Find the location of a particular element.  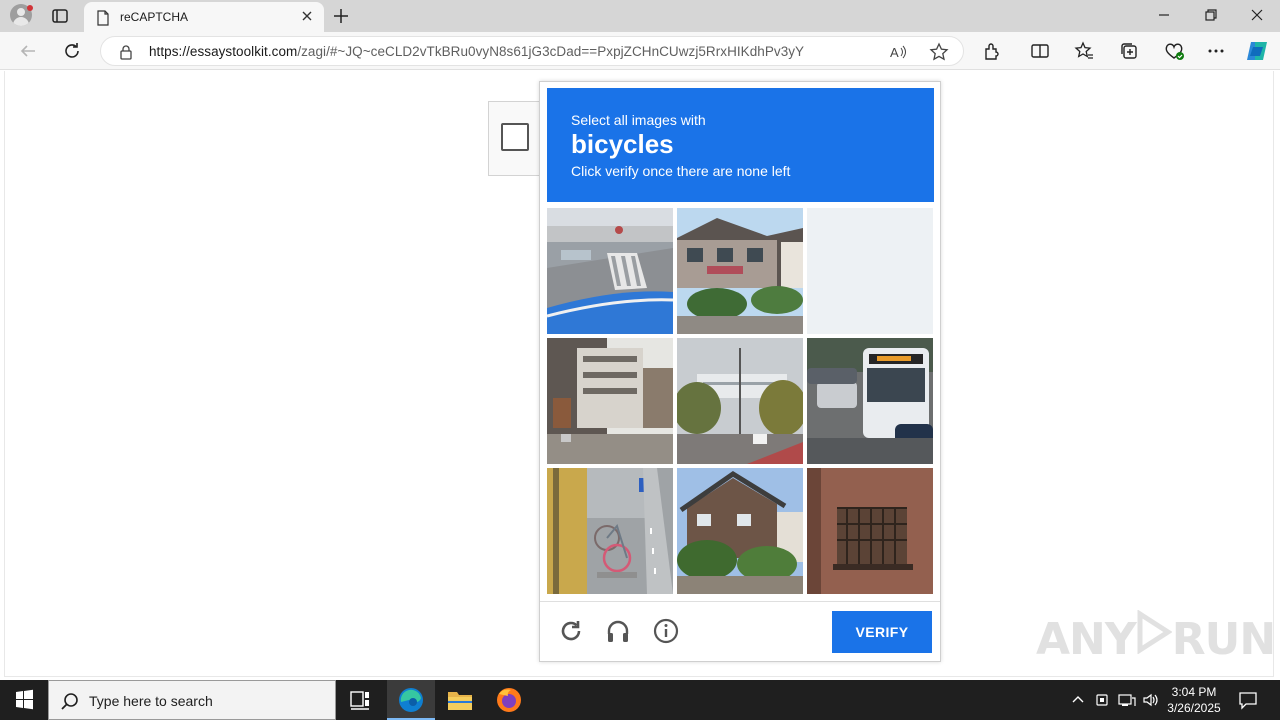

minimize-icon is located at coordinates (1164, 17).